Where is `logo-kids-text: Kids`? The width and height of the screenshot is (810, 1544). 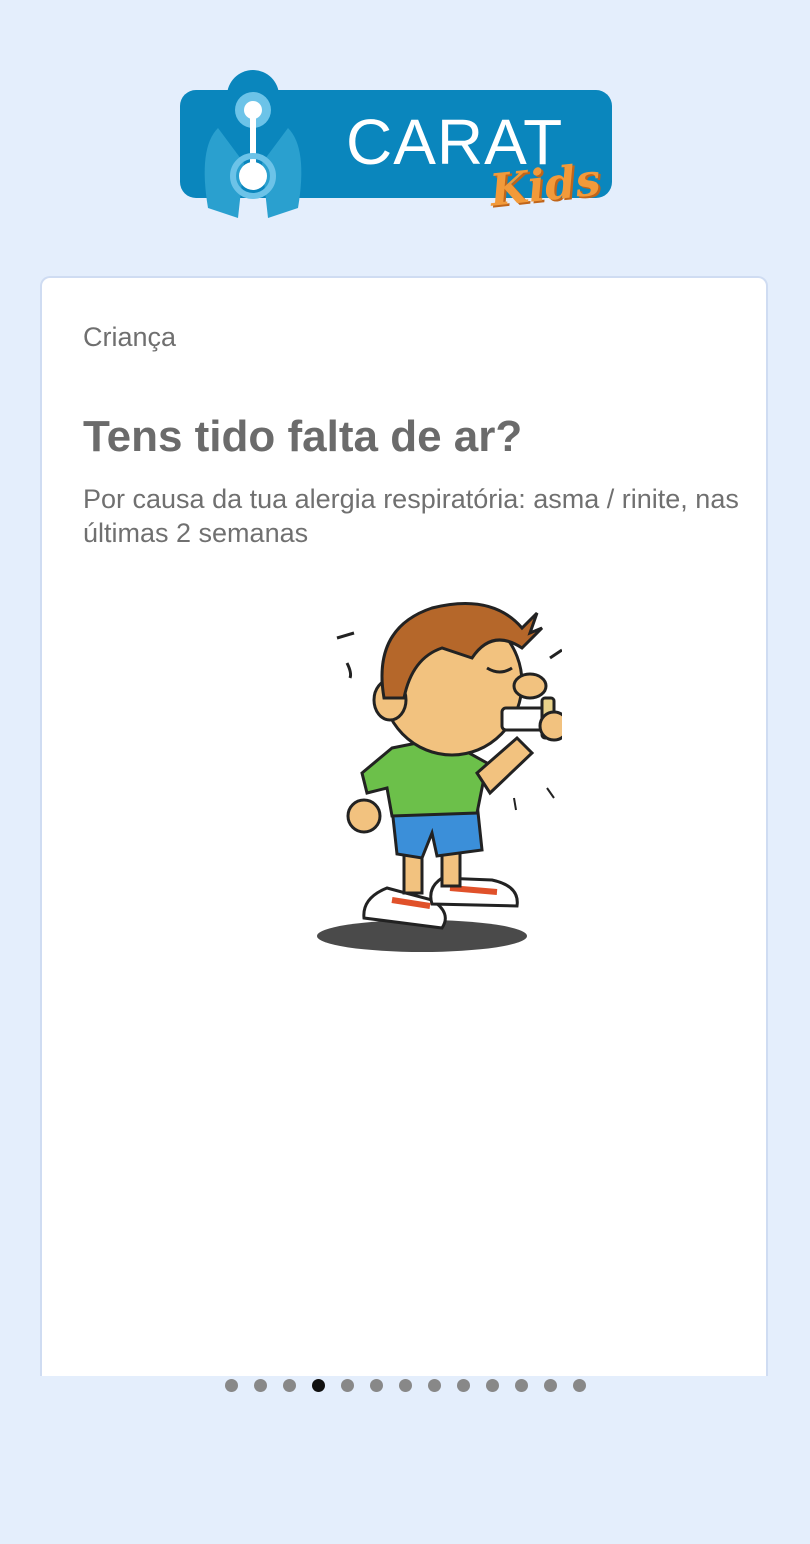
logo-kids-text: Kids is located at coordinates (545, 185).